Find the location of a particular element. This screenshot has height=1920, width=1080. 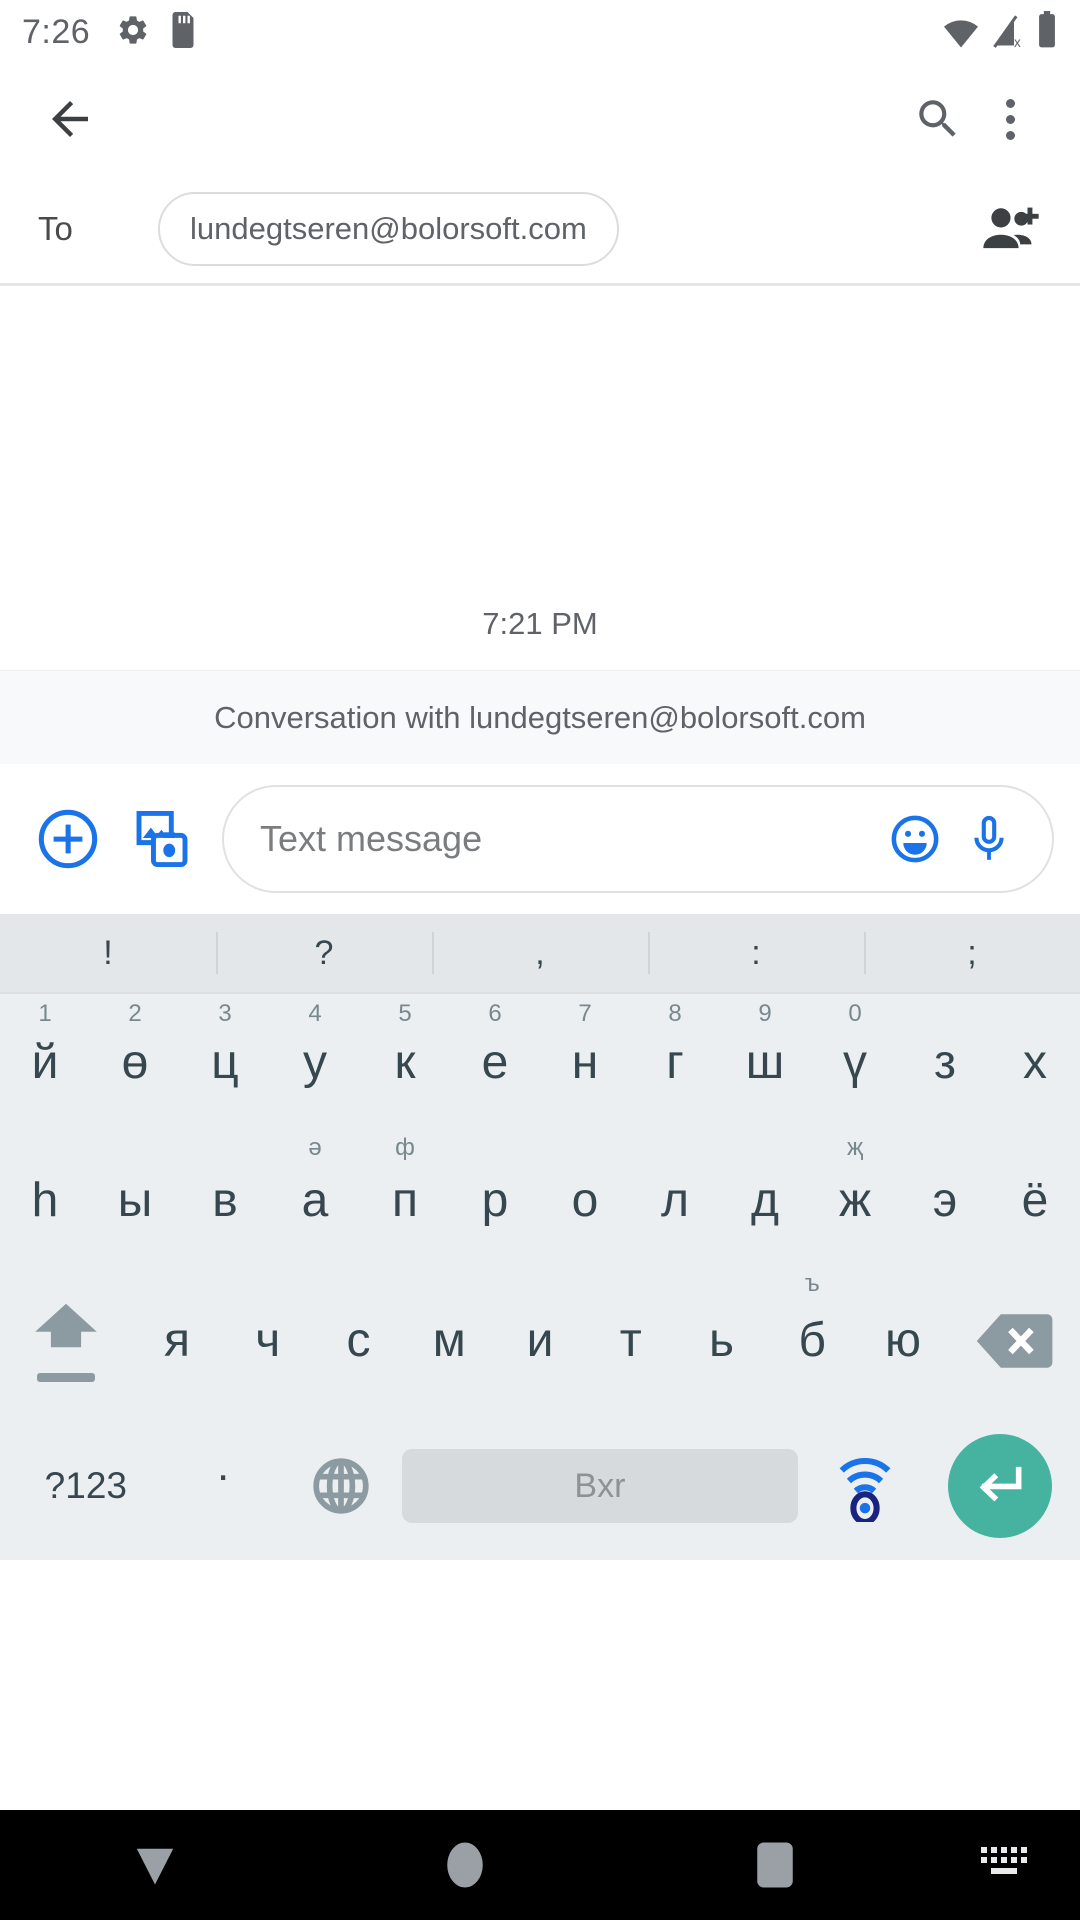

key-row3-1: ч is located at coordinates (267, 1341).